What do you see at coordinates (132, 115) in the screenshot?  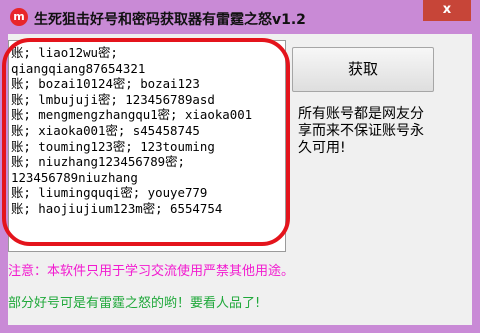 I see `account-line: 账; mengmengzhangqu1密; xiaoka001` at bounding box center [132, 115].